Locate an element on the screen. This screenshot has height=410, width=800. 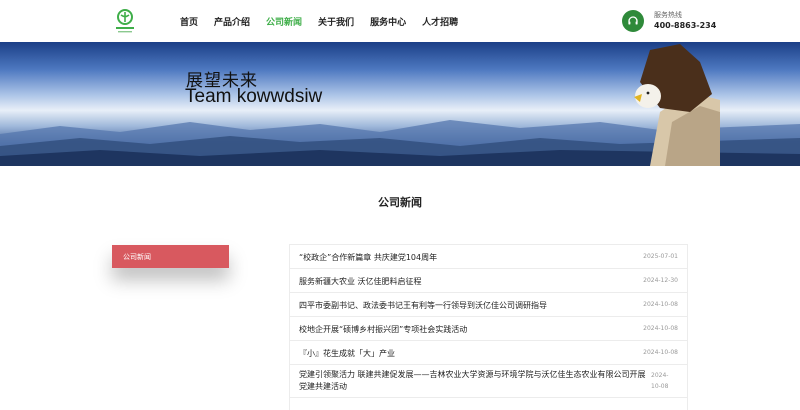
banner-subtitle: Team kowwdsiw is located at coordinates (254, 96).